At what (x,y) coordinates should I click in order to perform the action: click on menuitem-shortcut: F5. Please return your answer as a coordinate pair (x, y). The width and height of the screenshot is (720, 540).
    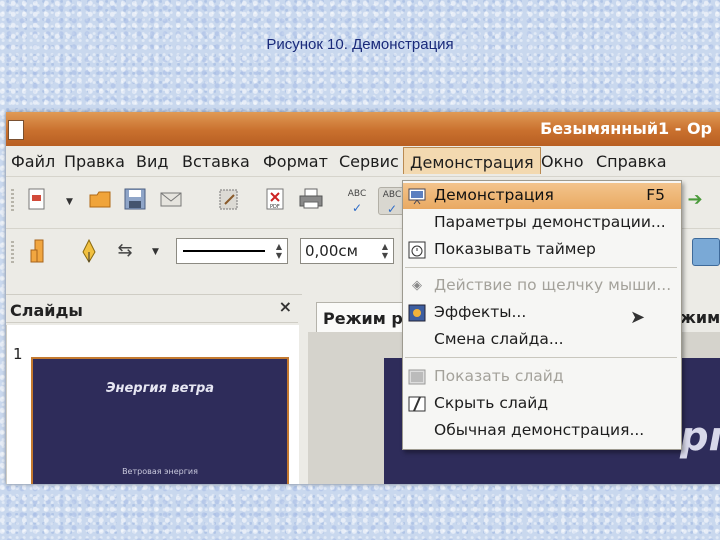
    Looking at the image, I should click on (655, 195).